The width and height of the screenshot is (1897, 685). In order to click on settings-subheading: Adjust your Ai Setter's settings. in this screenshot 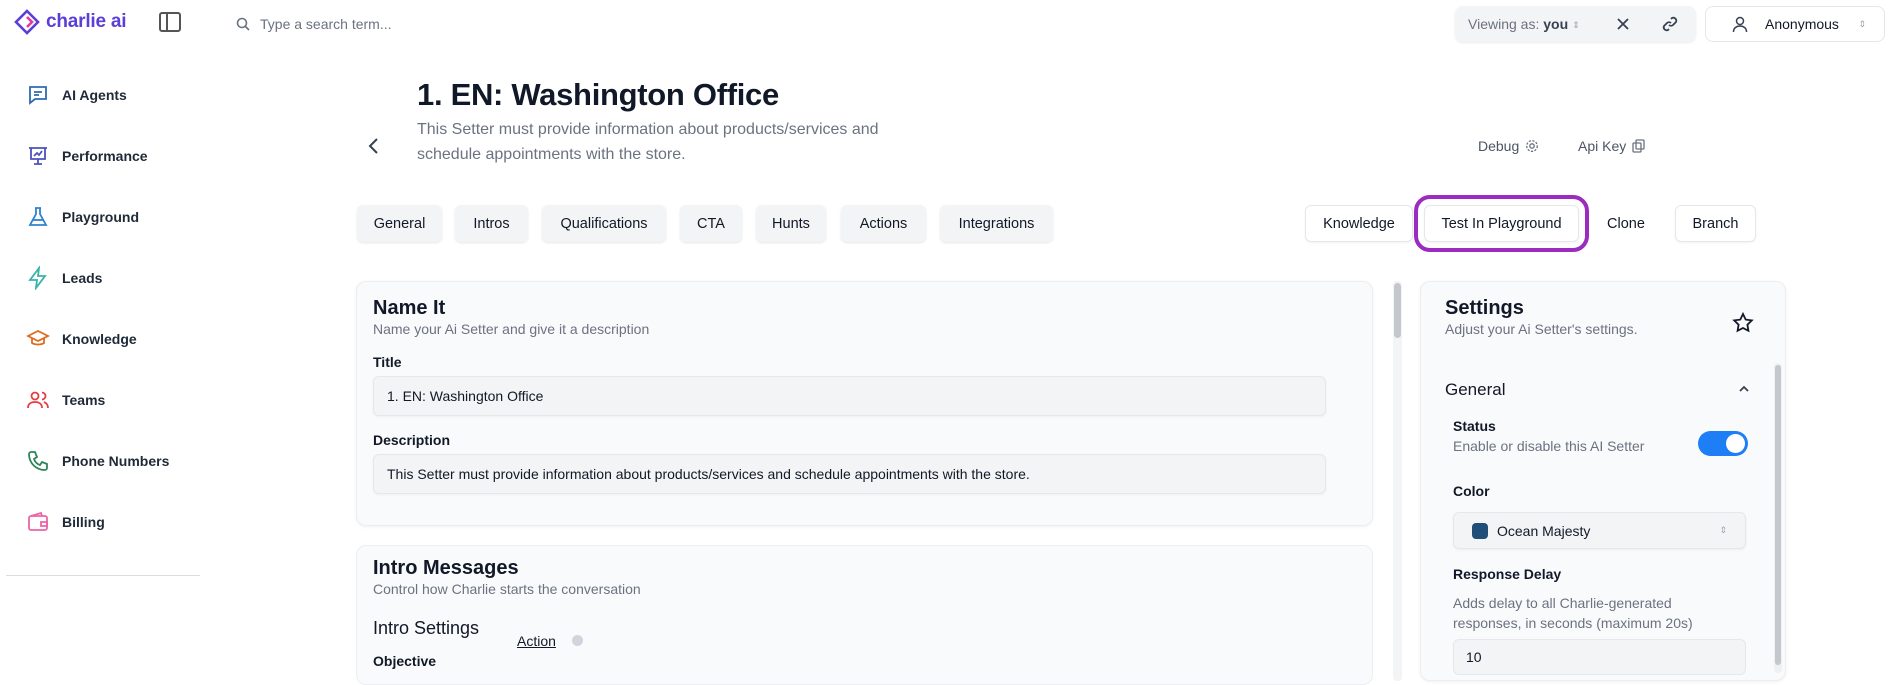, I will do `click(1541, 329)`.